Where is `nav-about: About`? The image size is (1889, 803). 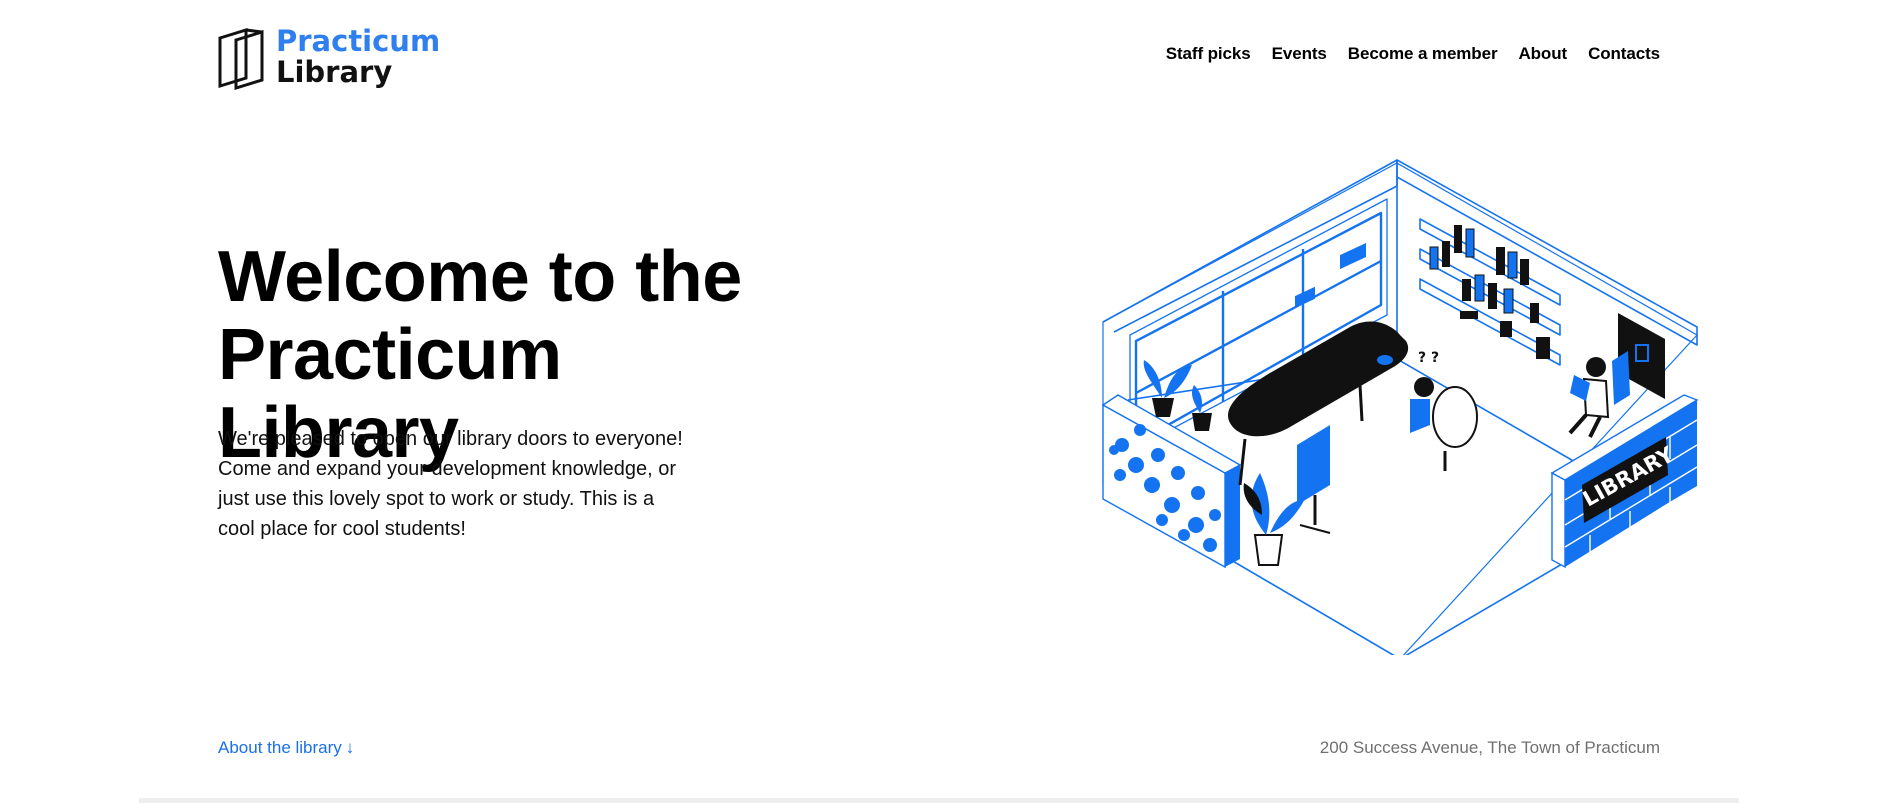 nav-about: About is located at coordinates (1542, 54).